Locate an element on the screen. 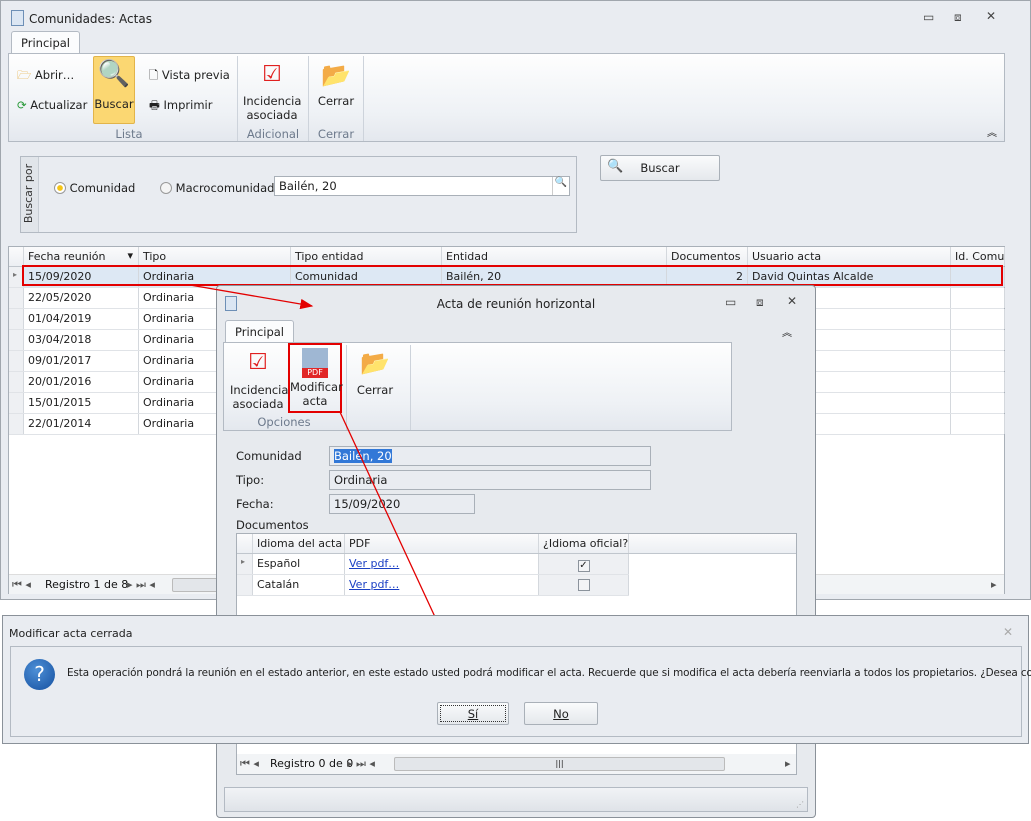 This screenshot has width=1031, height=821. arrow-button-to-msgbox is located at coordinates (391, 522).